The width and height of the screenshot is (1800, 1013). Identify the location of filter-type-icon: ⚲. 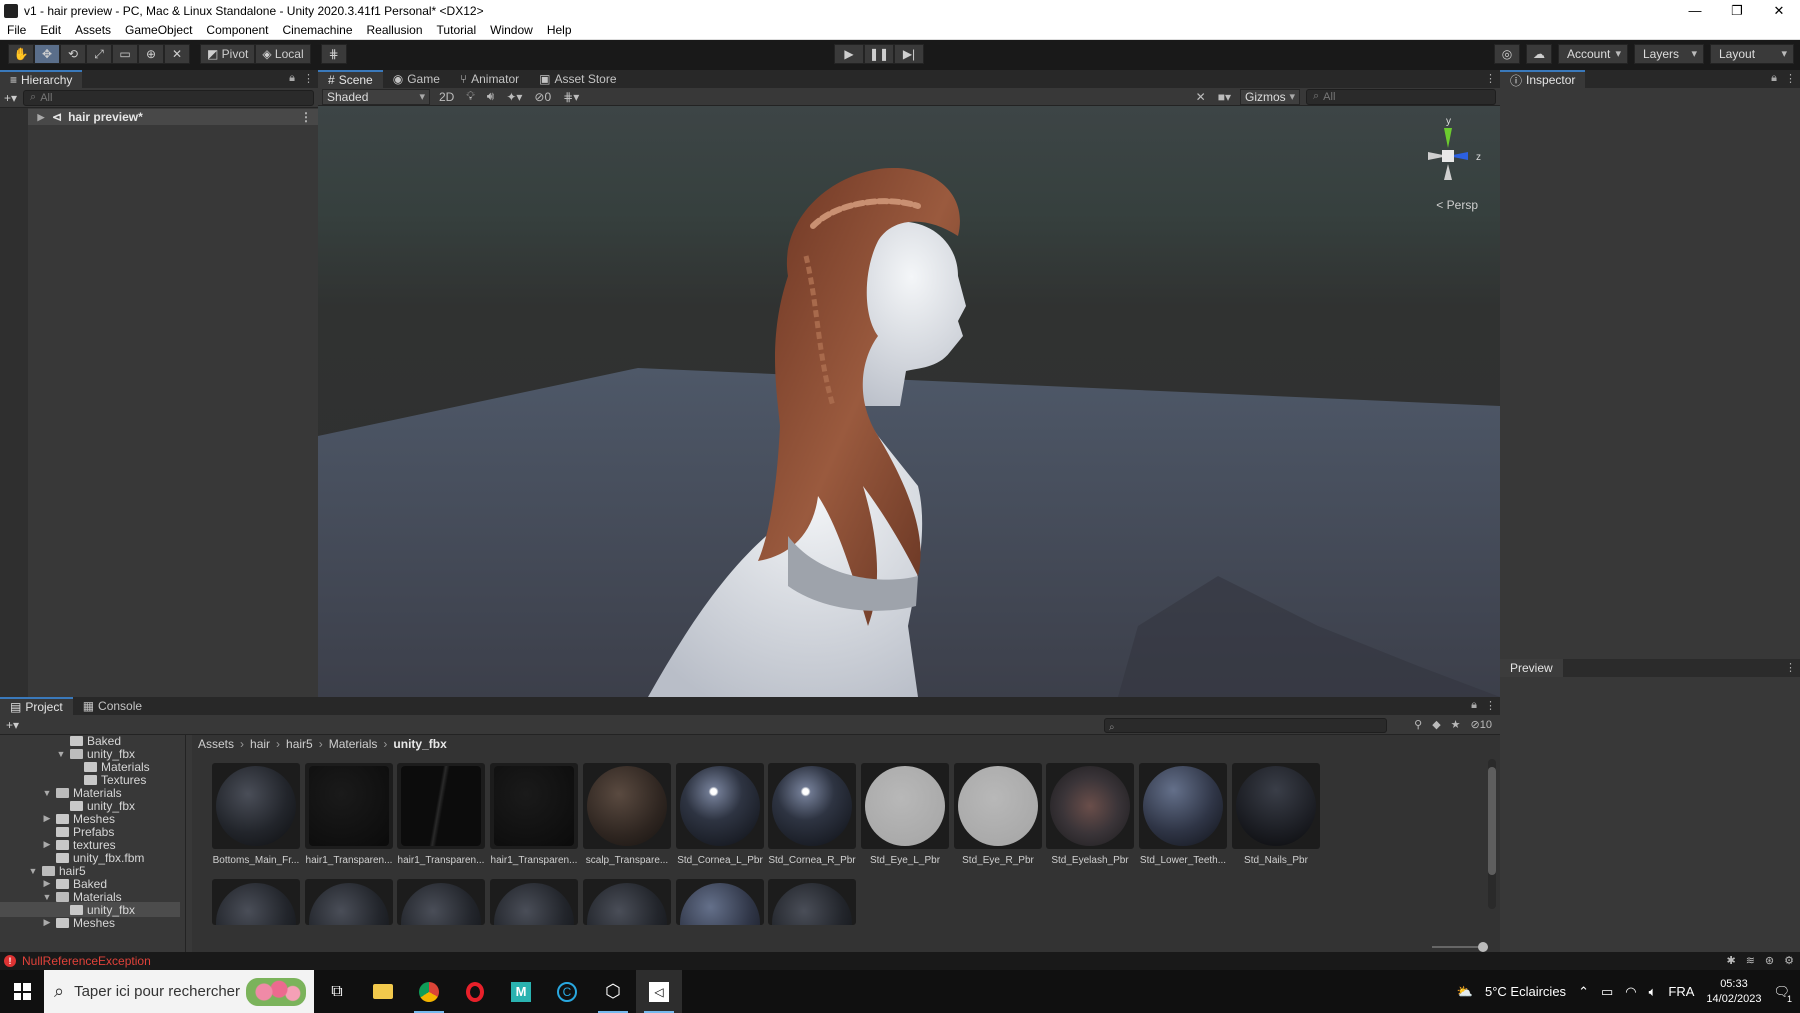
(1418, 724).